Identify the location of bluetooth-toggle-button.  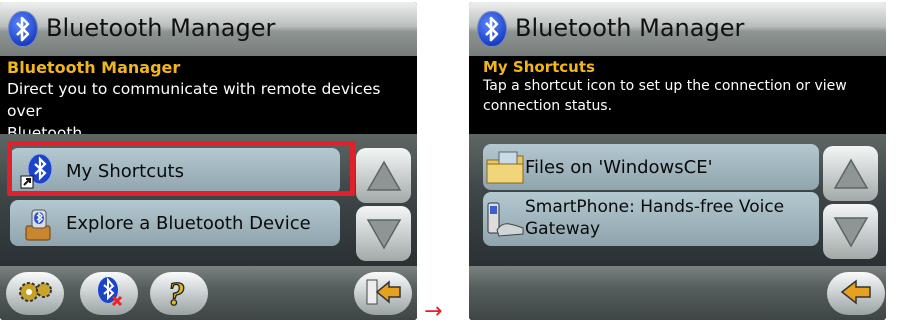
(109, 293).